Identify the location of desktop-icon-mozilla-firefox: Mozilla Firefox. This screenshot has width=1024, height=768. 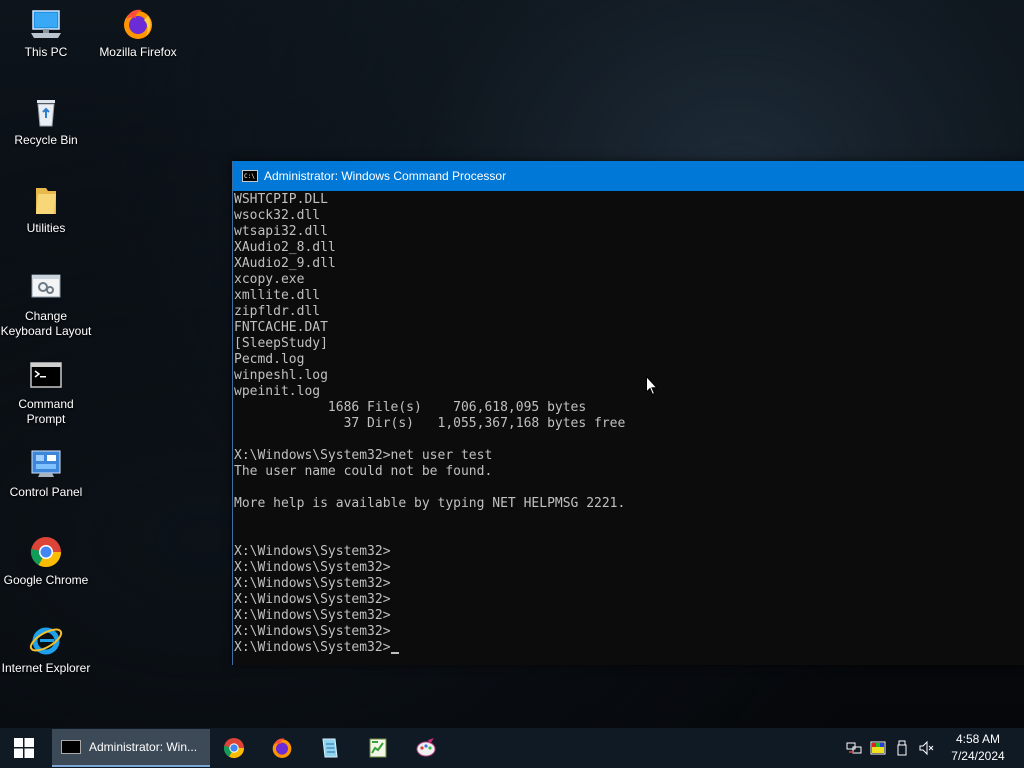
(138, 33).